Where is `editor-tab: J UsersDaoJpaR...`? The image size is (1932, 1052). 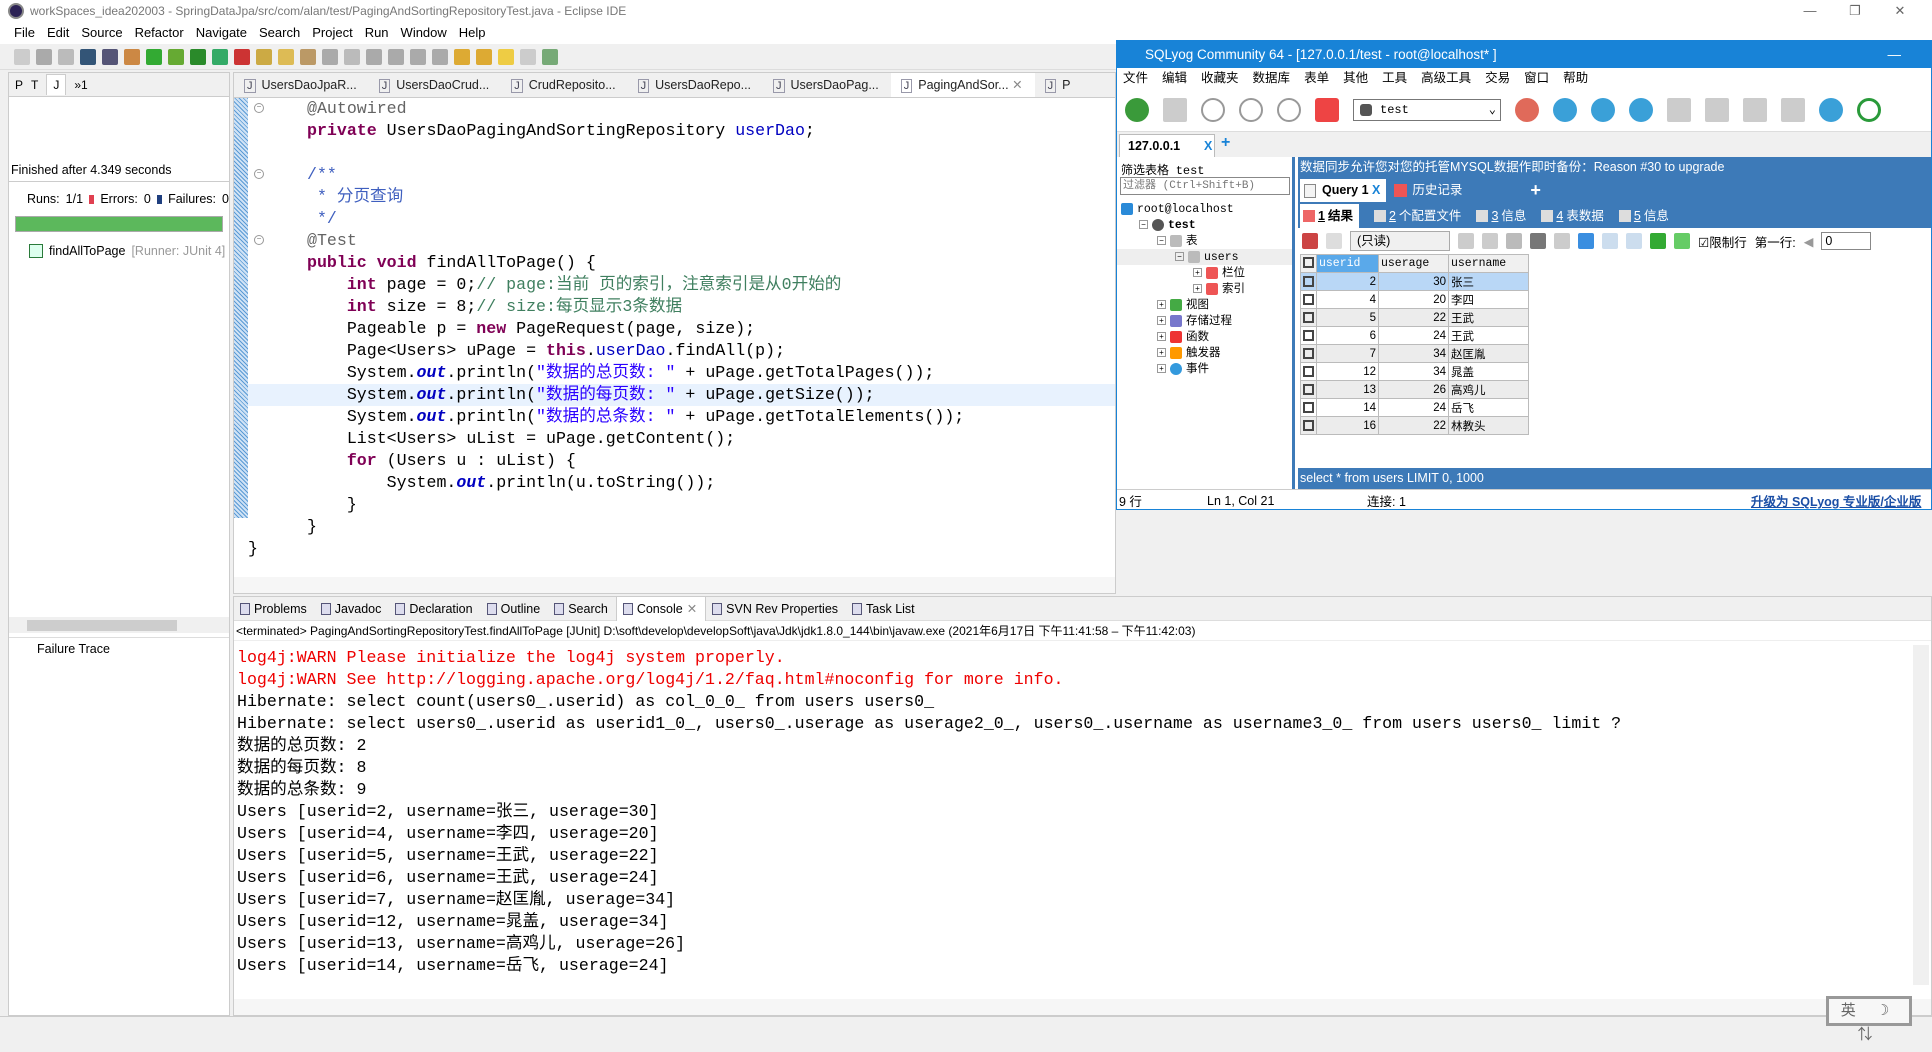
editor-tab: J UsersDaoJpaR... is located at coordinates (301, 85).